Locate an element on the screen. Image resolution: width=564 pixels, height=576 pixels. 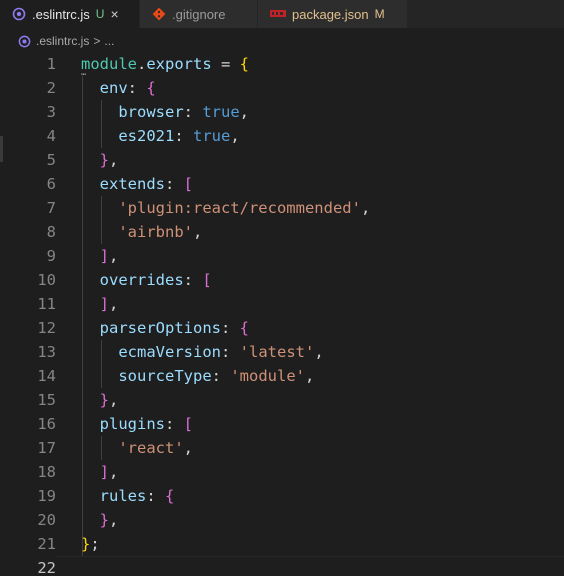
code-line: 20 }, is located at coordinates (282, 520).